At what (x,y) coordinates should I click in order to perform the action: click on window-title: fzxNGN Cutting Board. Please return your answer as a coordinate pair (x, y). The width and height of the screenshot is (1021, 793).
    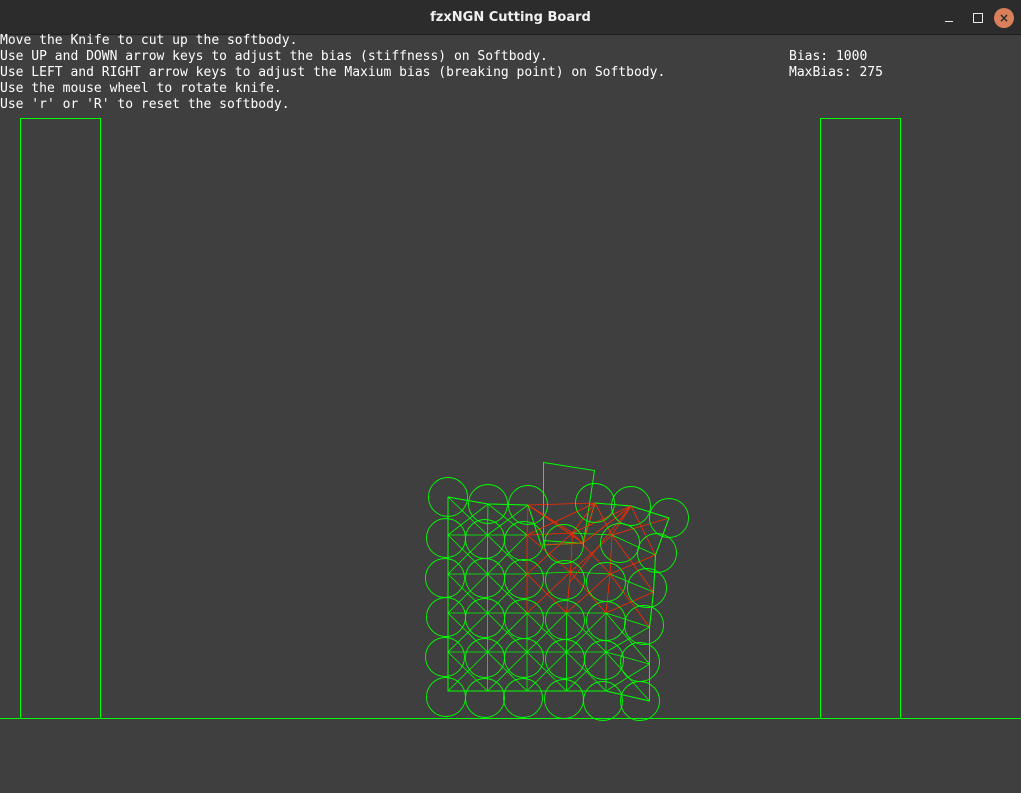
    Looking at the image, I should click on (510, 17).